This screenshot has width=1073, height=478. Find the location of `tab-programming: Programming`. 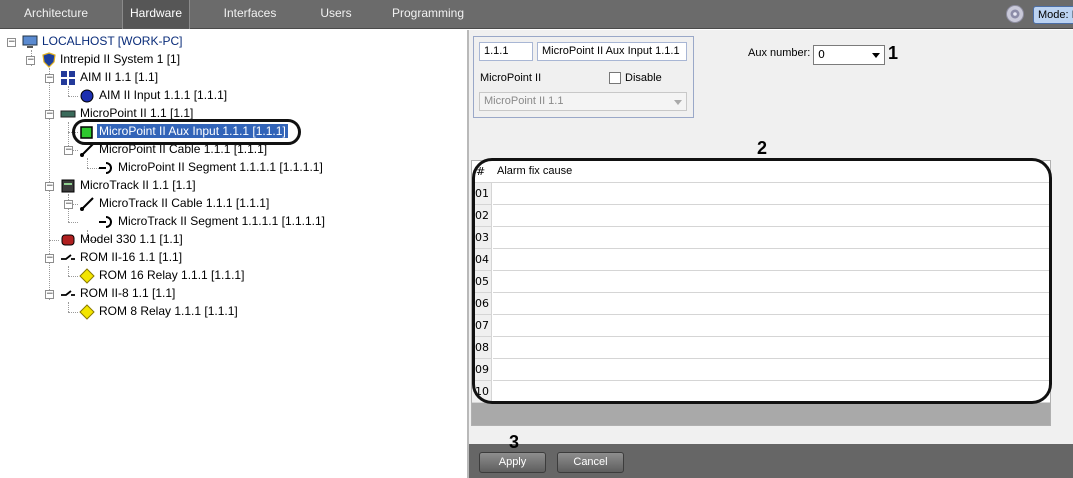

tab-programming: Programming is located at coordinates (428, 14).